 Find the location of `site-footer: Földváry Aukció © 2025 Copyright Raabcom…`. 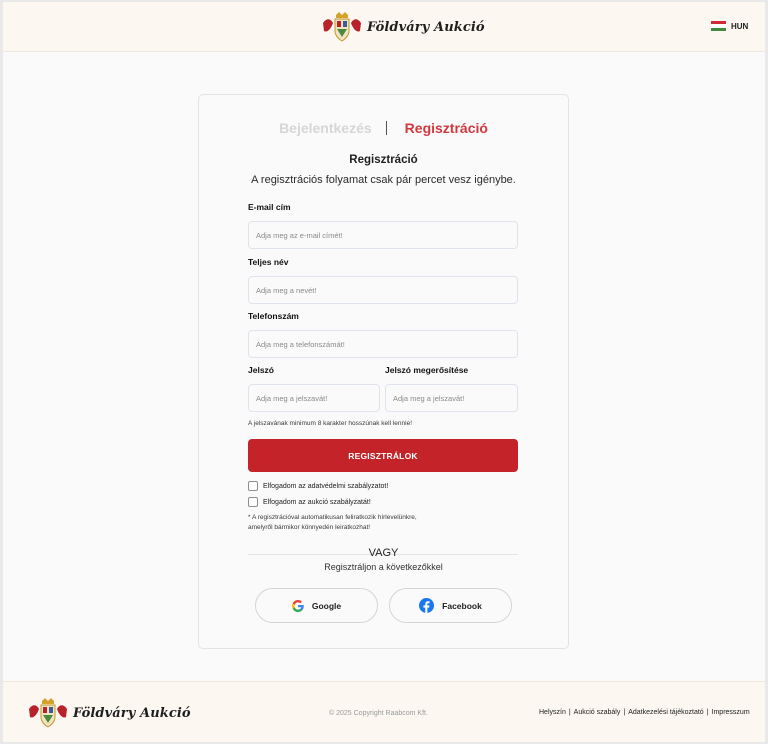

site-footer: Földváry Aukció © 2025 Copyright Raabcom… is located at coordinates (384, 711).